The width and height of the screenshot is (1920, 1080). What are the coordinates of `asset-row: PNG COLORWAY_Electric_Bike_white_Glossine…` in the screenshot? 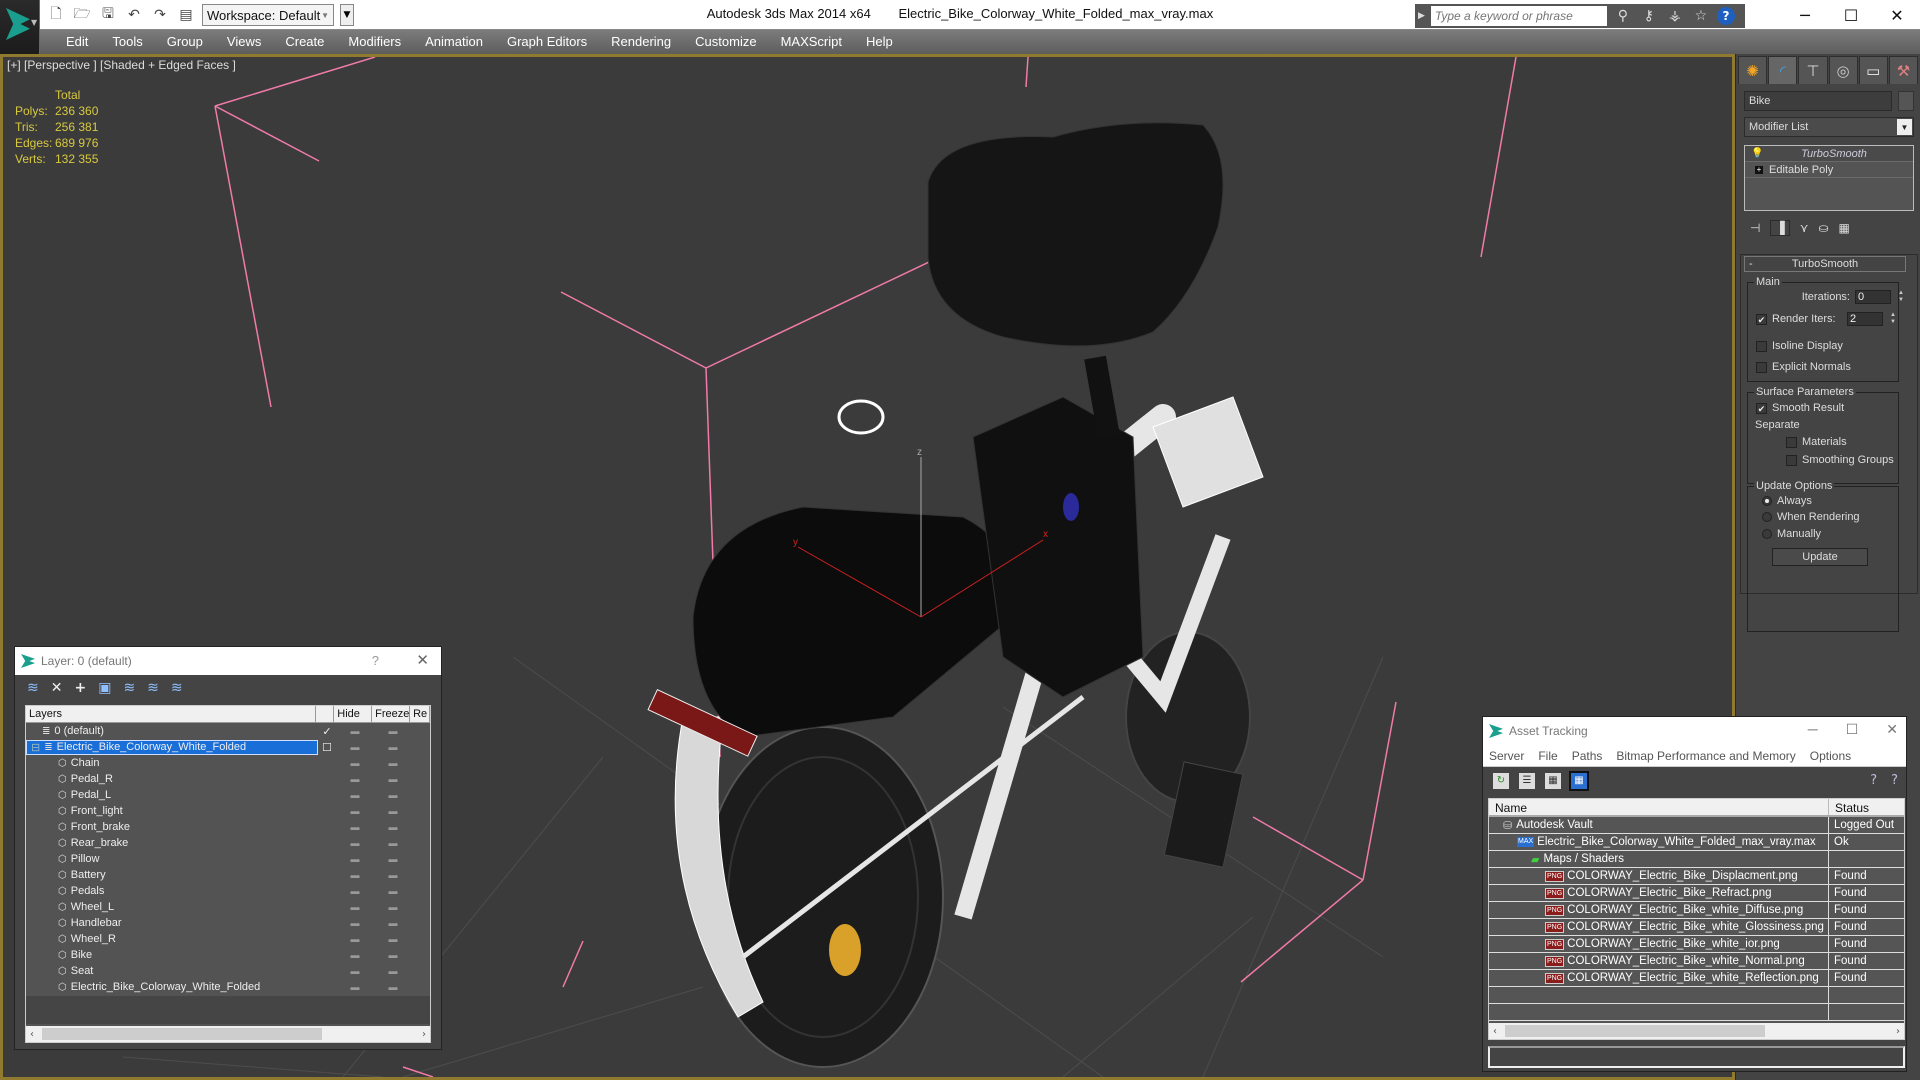 It's located at (1696, 927).